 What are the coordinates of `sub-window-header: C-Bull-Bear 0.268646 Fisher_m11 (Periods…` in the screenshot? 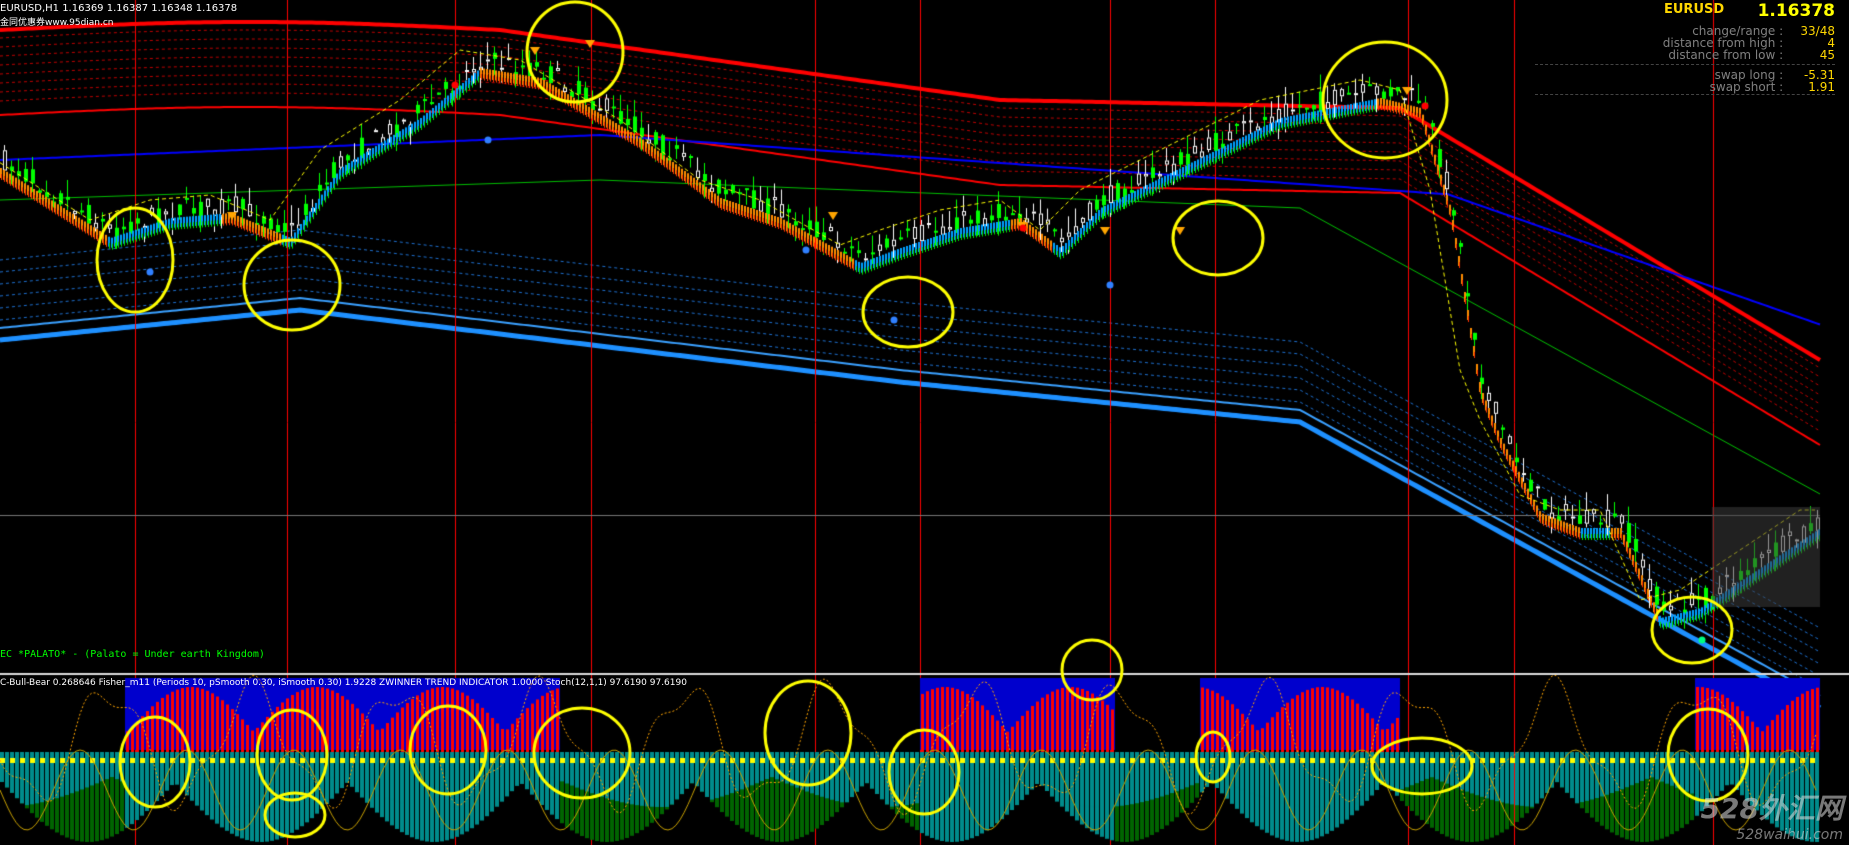 It's located at (343, 683).